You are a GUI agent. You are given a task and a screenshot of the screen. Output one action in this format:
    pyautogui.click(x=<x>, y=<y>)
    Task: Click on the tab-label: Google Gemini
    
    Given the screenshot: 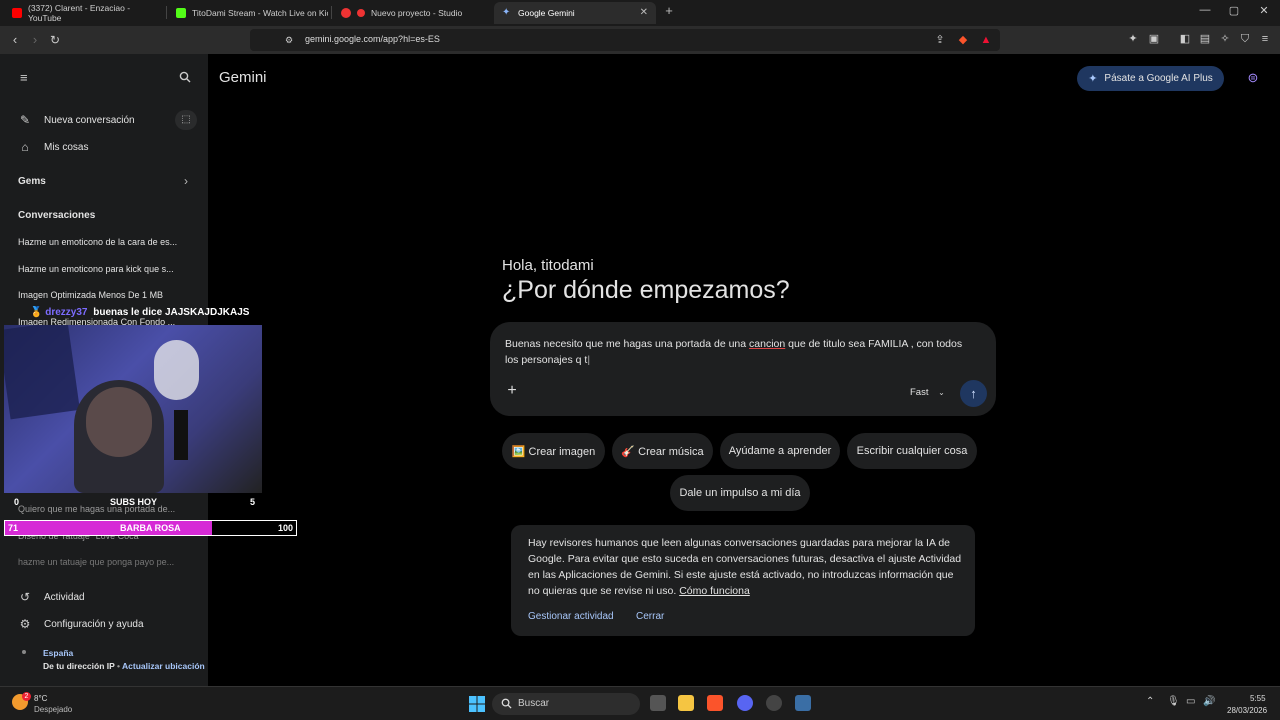 What is the action you would take?
    pyautogui.click(x=546, y=13)
    